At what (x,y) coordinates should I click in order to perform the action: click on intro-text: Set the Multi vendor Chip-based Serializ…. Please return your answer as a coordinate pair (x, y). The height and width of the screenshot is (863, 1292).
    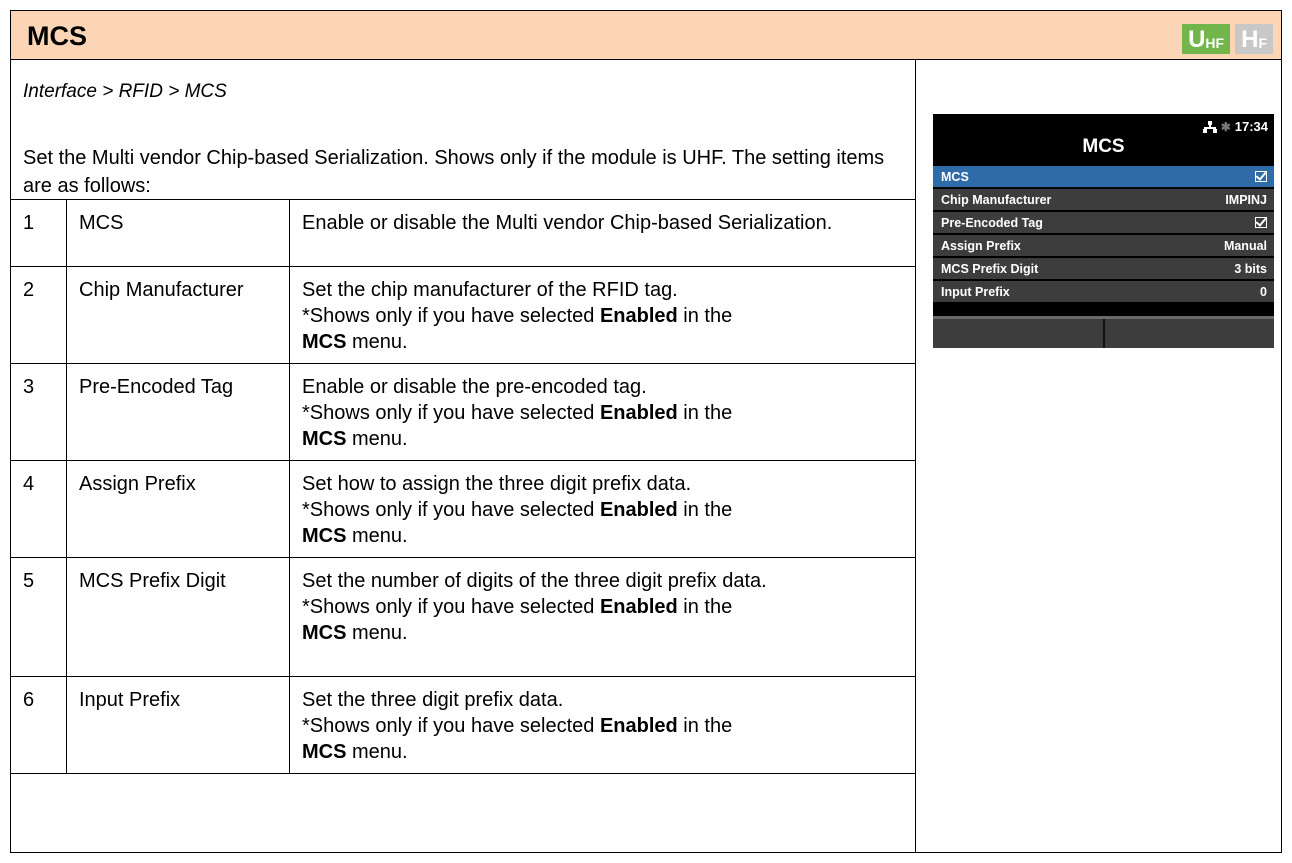
    Looking at the image, I should click on (454, 172).